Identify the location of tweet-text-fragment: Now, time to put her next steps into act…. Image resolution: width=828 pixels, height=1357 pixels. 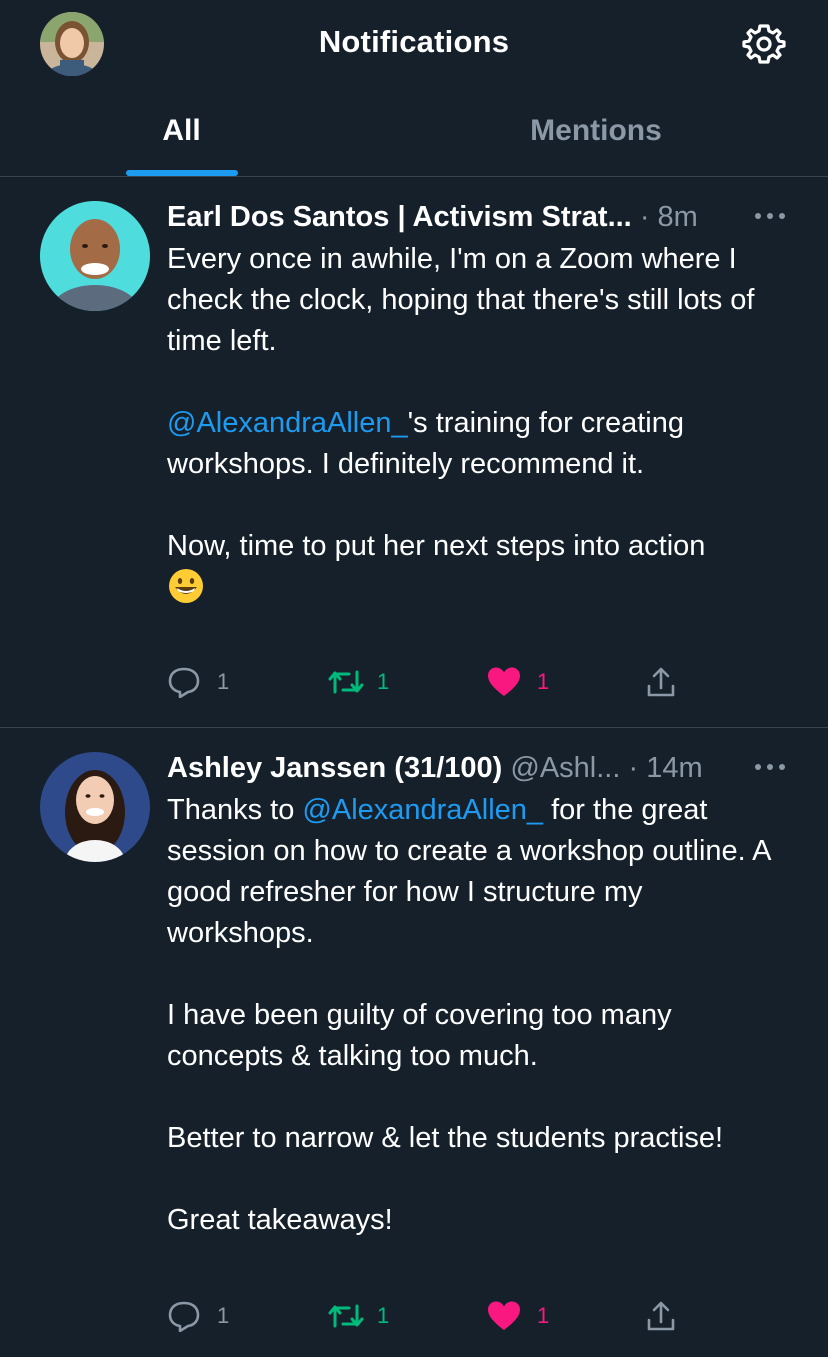
(436, 546).